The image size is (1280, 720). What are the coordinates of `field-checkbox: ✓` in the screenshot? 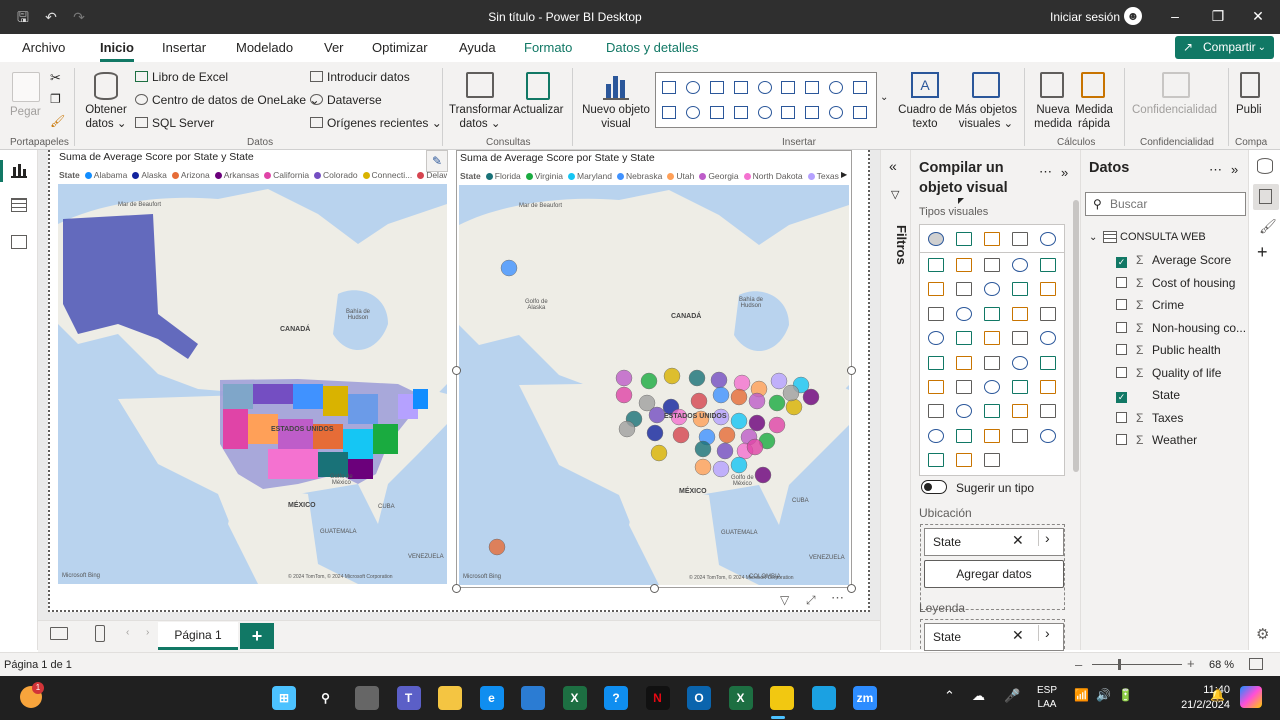 It's located at (1121, 262).